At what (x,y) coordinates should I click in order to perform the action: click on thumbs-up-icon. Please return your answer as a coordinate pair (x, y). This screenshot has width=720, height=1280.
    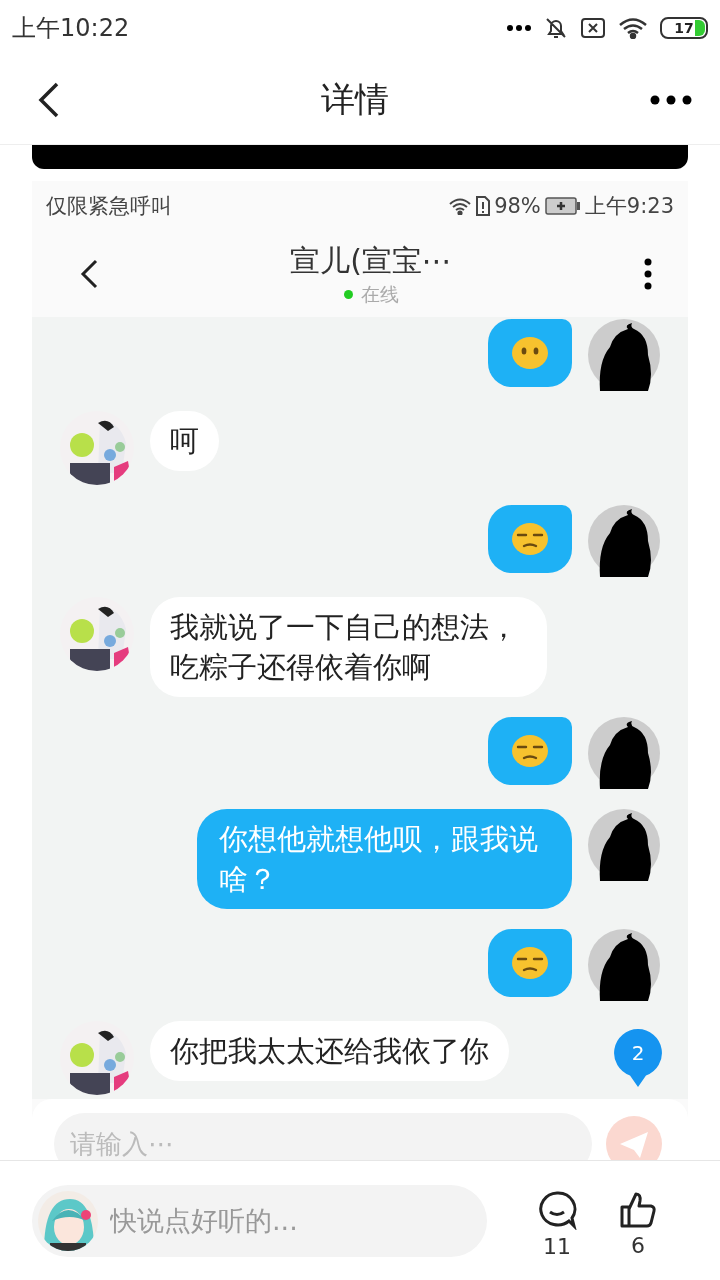
    Looking at the image, I should click on (638, 1210).